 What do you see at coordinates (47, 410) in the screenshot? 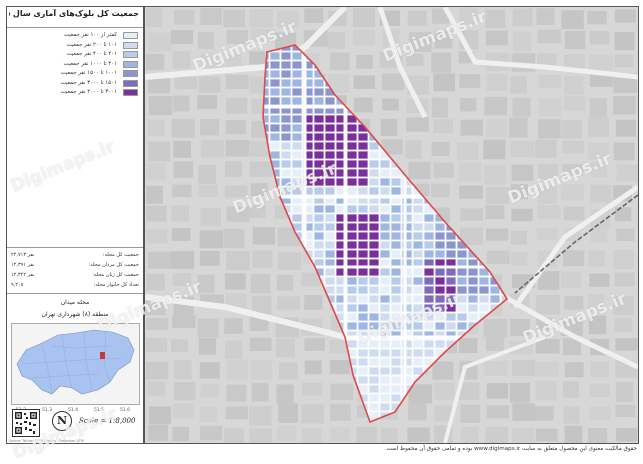
I see `inset-tick: 51.3` at bounding box center [47, 410].